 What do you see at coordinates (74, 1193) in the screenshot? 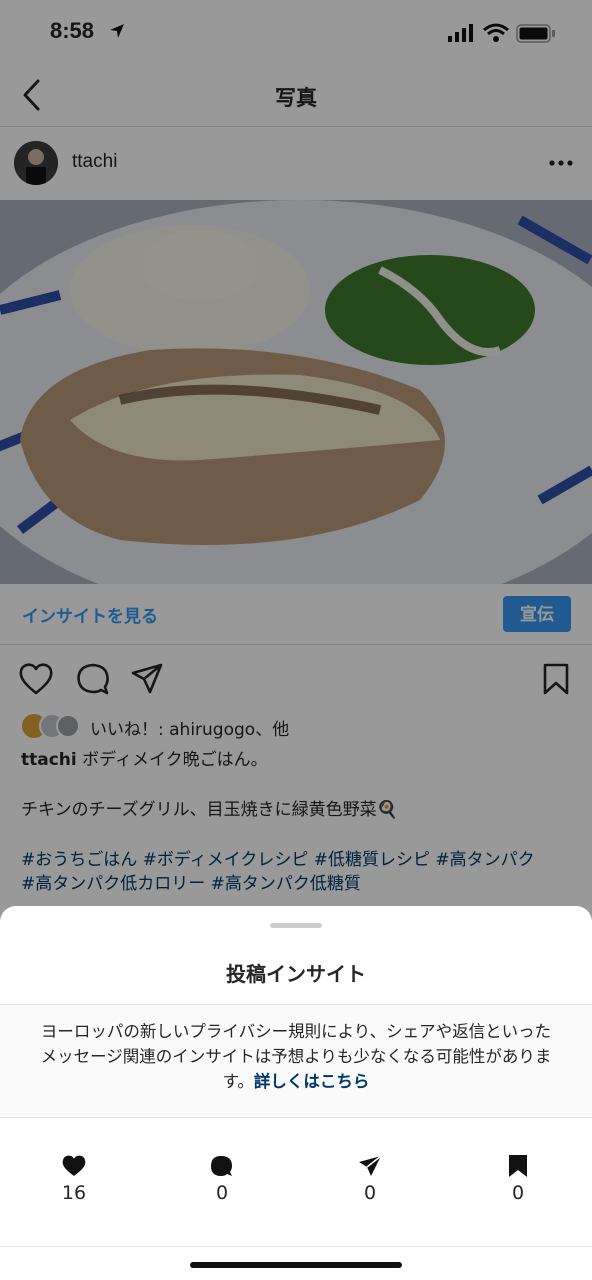
I see `stat-likes-value: 16` at bounding box center [74, 1193].